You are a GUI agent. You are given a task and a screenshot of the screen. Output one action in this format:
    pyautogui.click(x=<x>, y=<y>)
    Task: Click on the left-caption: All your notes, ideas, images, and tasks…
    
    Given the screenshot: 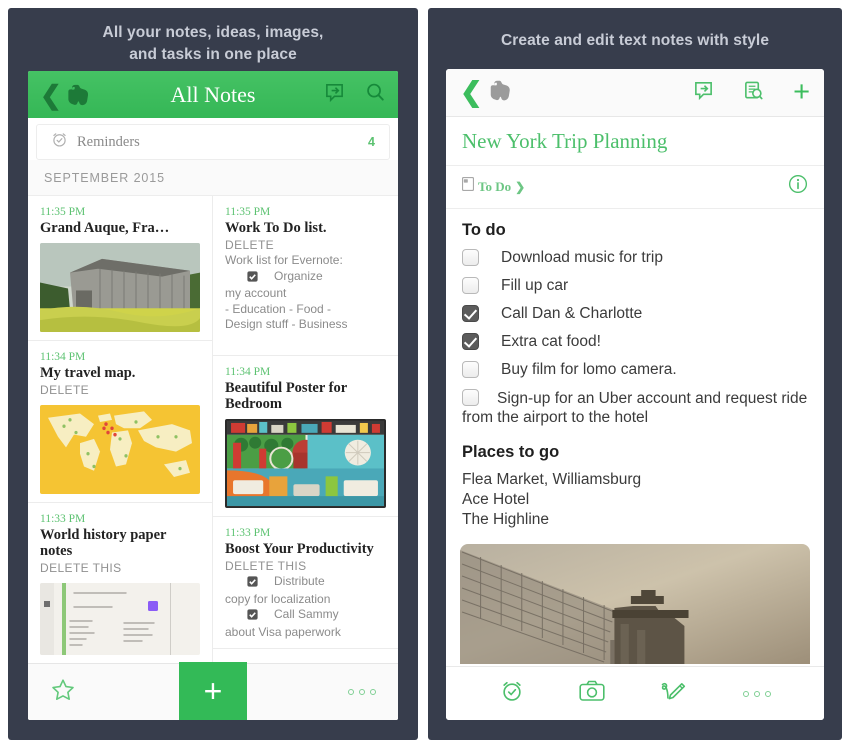 What is the action you would take?
    pyautogui.click(x=213, y=43)
    